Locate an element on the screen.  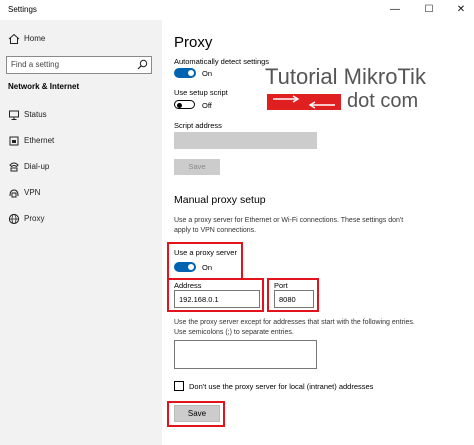
window-title: Settings is located at coordinates (22, 9).